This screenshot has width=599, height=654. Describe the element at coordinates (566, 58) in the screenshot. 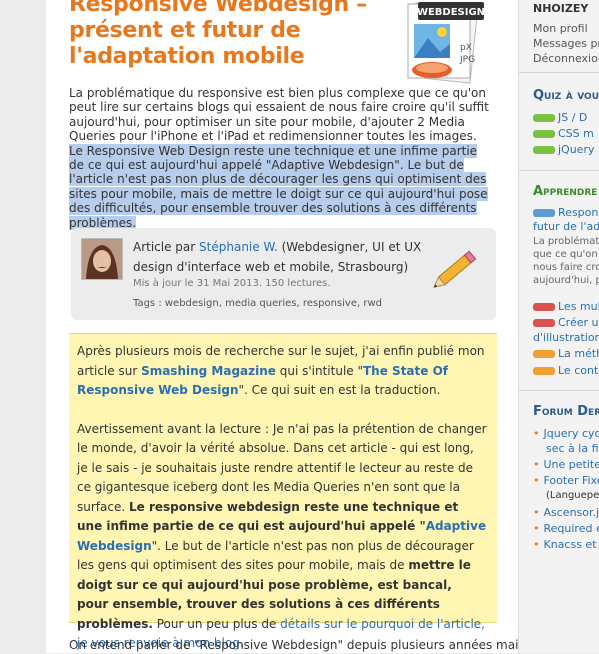

I see `sidebar-link-logout: Déconnexion` at that location.